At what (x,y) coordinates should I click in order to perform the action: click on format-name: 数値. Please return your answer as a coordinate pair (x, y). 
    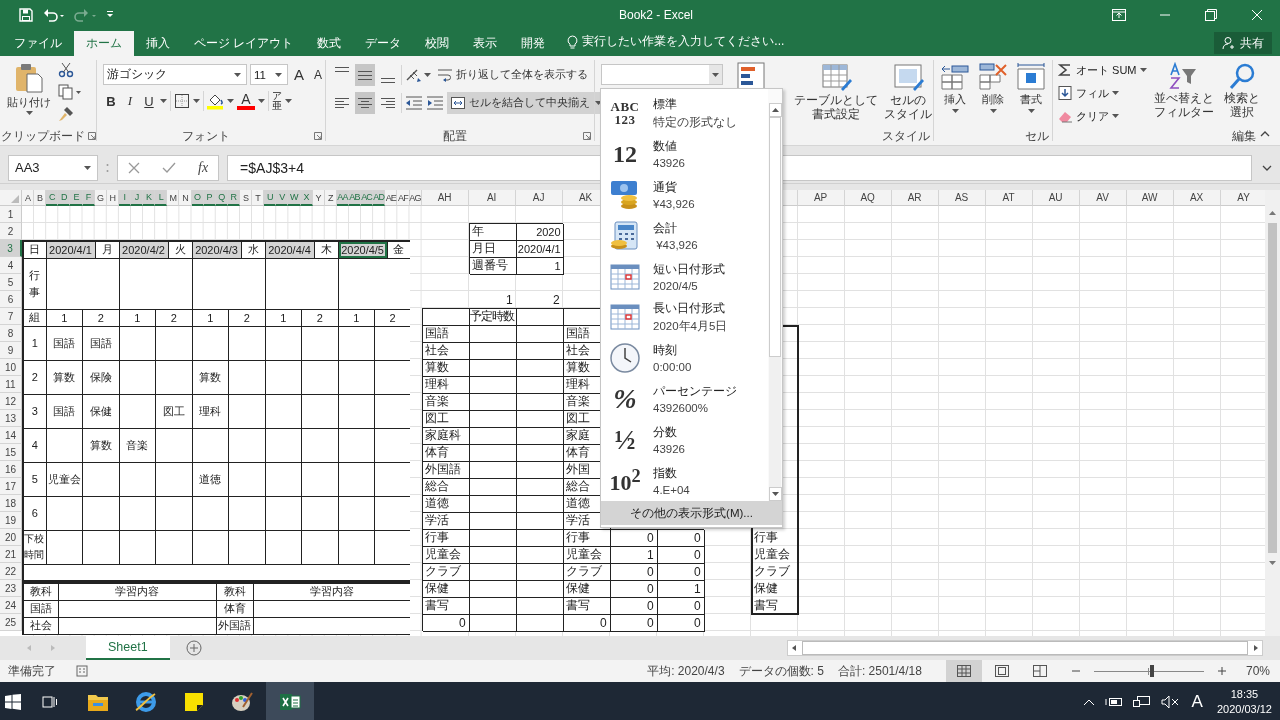
    Looking at the image, I should click on (665, 147).